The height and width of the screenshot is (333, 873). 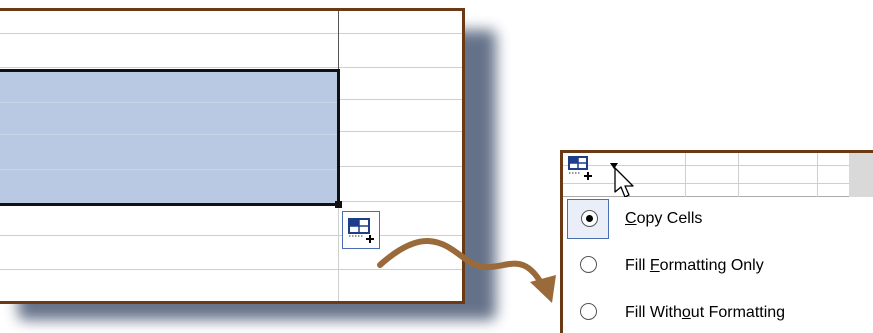 I want to click on menu-item-label: Copy Cells, so click(x=664, y=218).